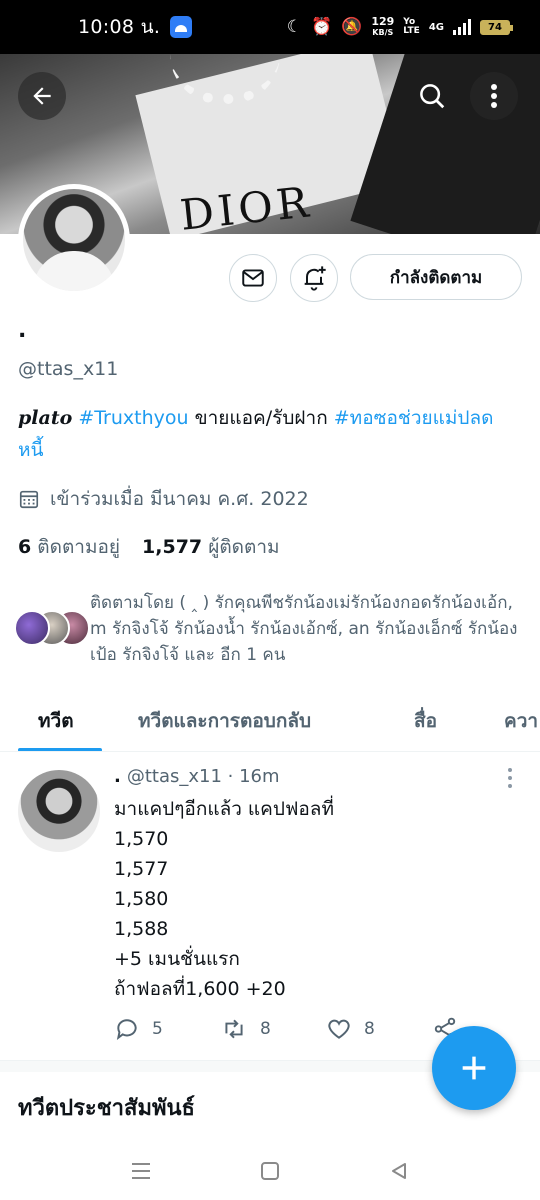  What do you see at coordinates (425, 721) in the screenshot?
I see `tab-media: สื่อ` at bounding box center [425, 721].